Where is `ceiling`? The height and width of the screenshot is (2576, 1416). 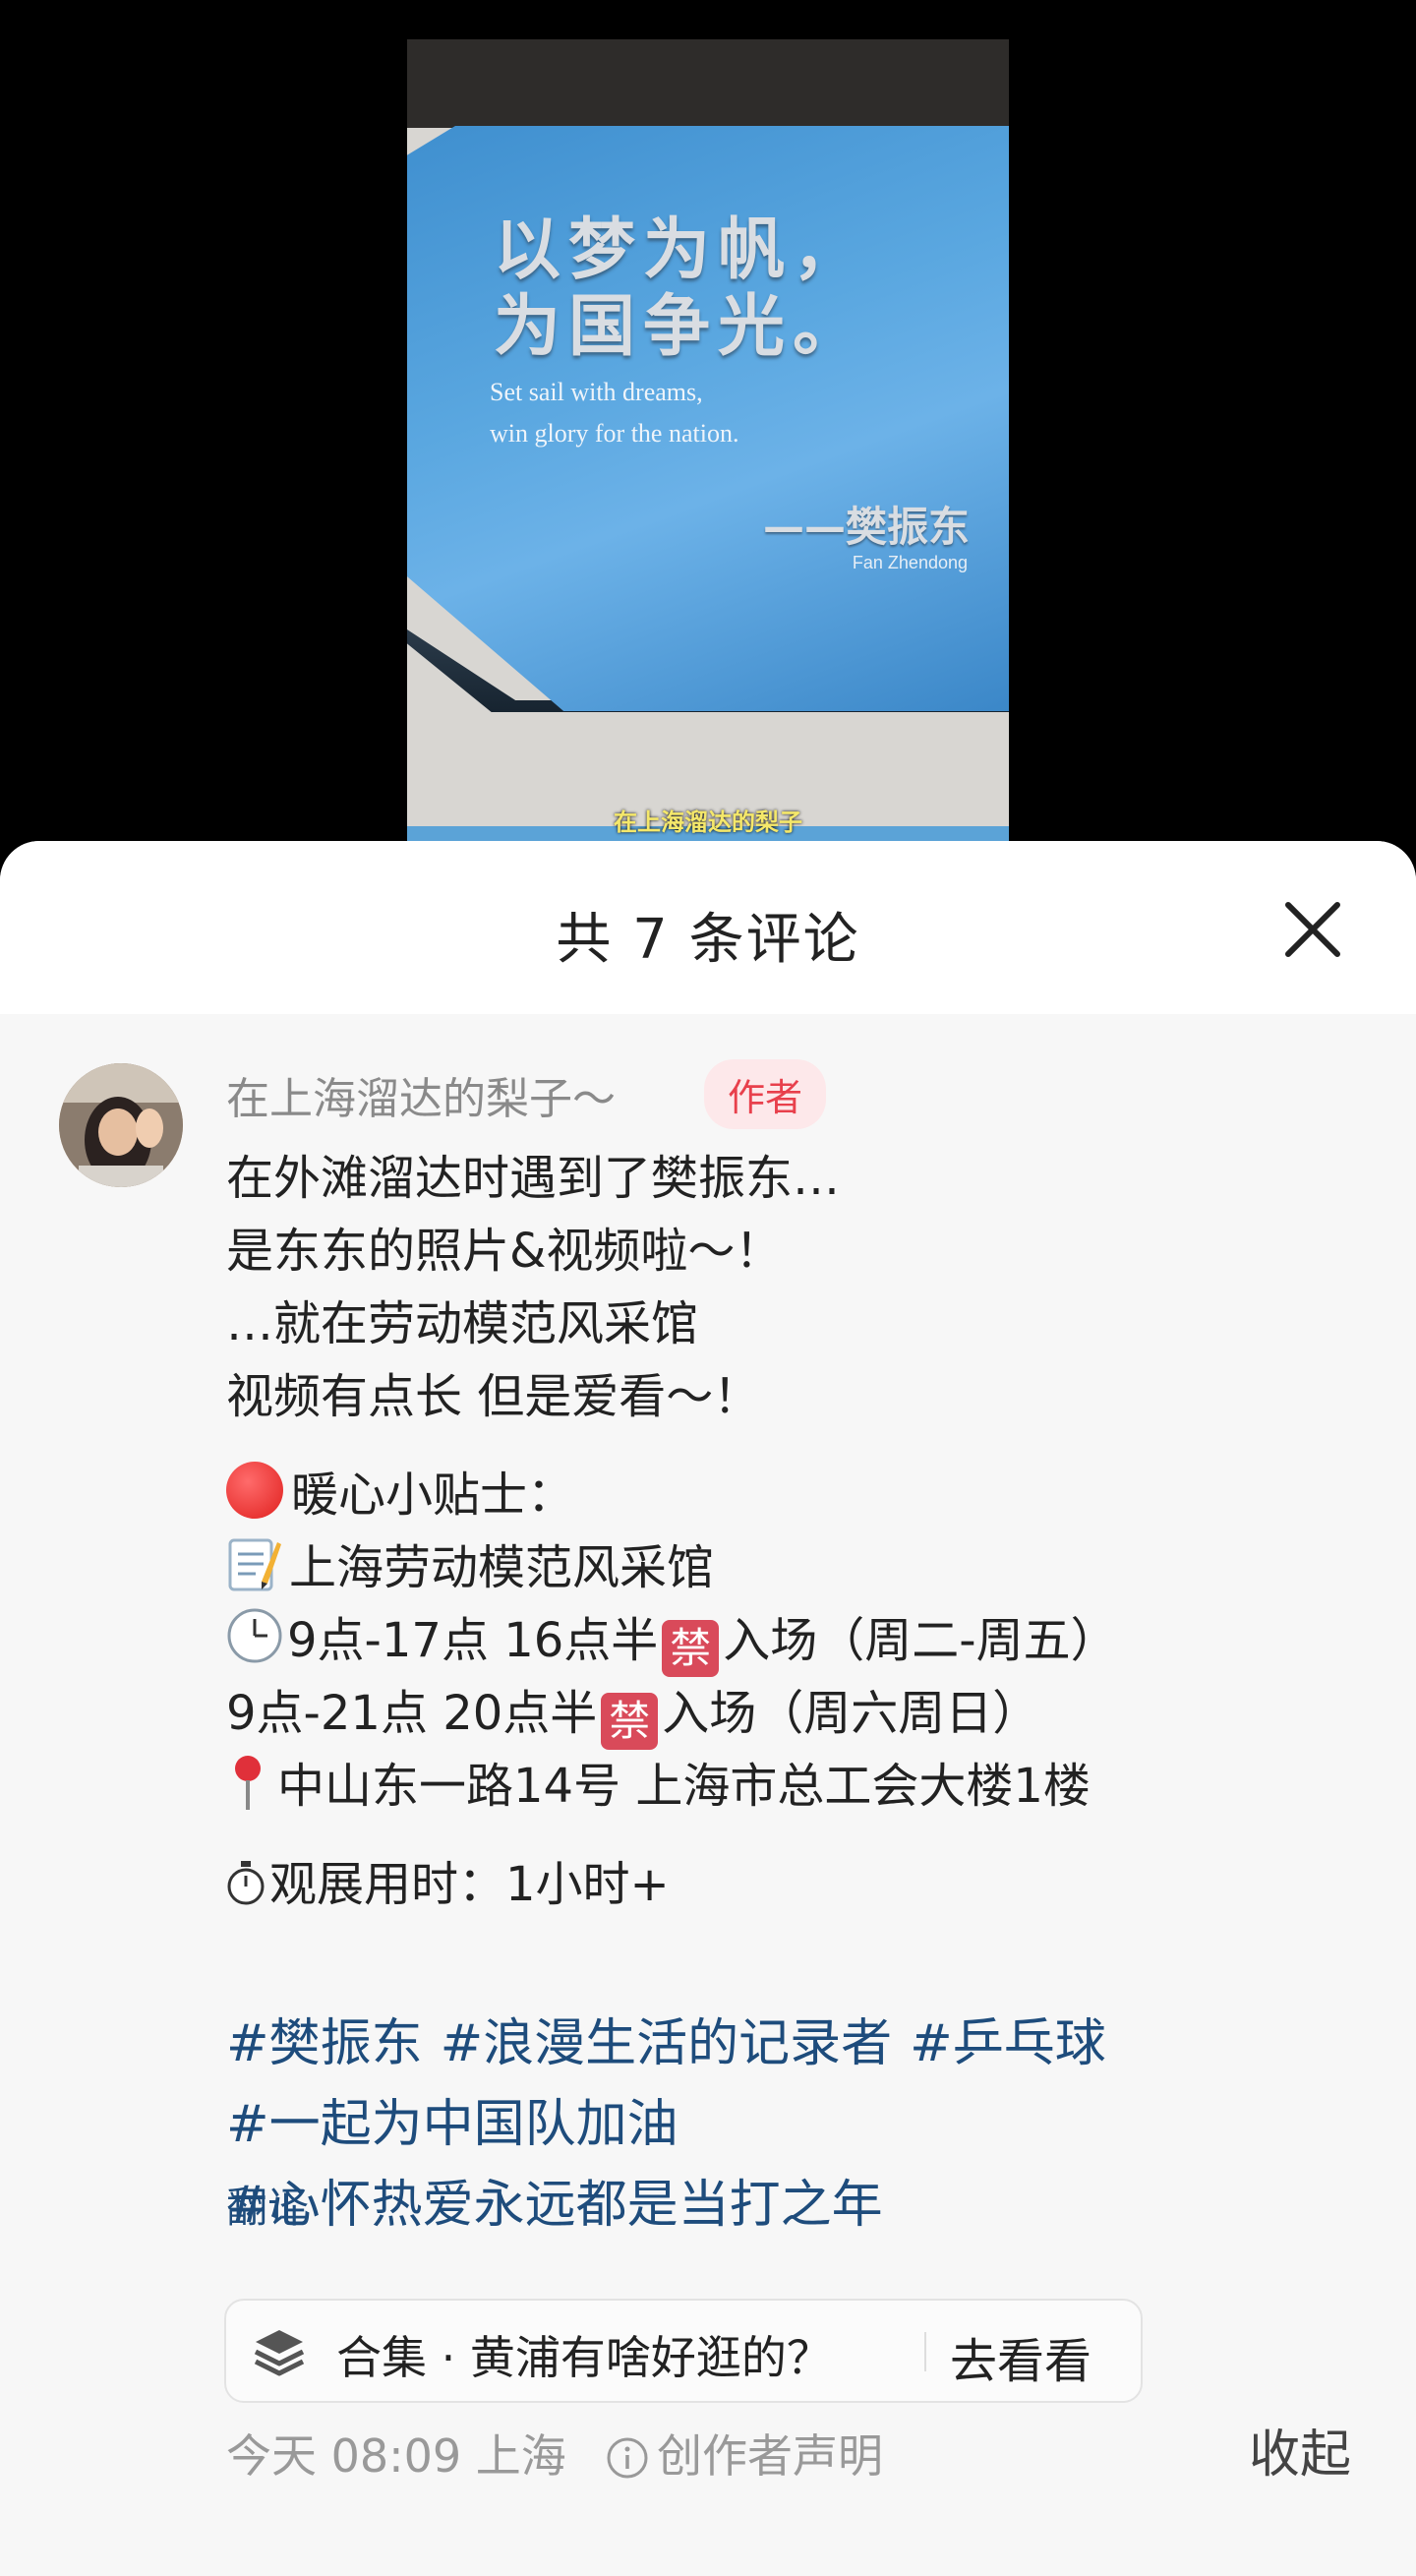 ceiling is located at coordinates (708, 84).